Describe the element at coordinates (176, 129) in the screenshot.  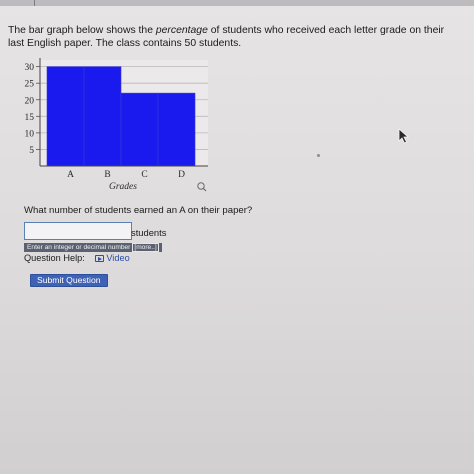
I see `bar-d` at that location.